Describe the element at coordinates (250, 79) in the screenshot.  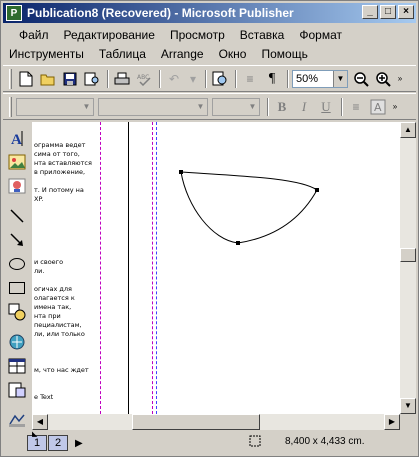
I see `columns-icon: ≡` at that location.